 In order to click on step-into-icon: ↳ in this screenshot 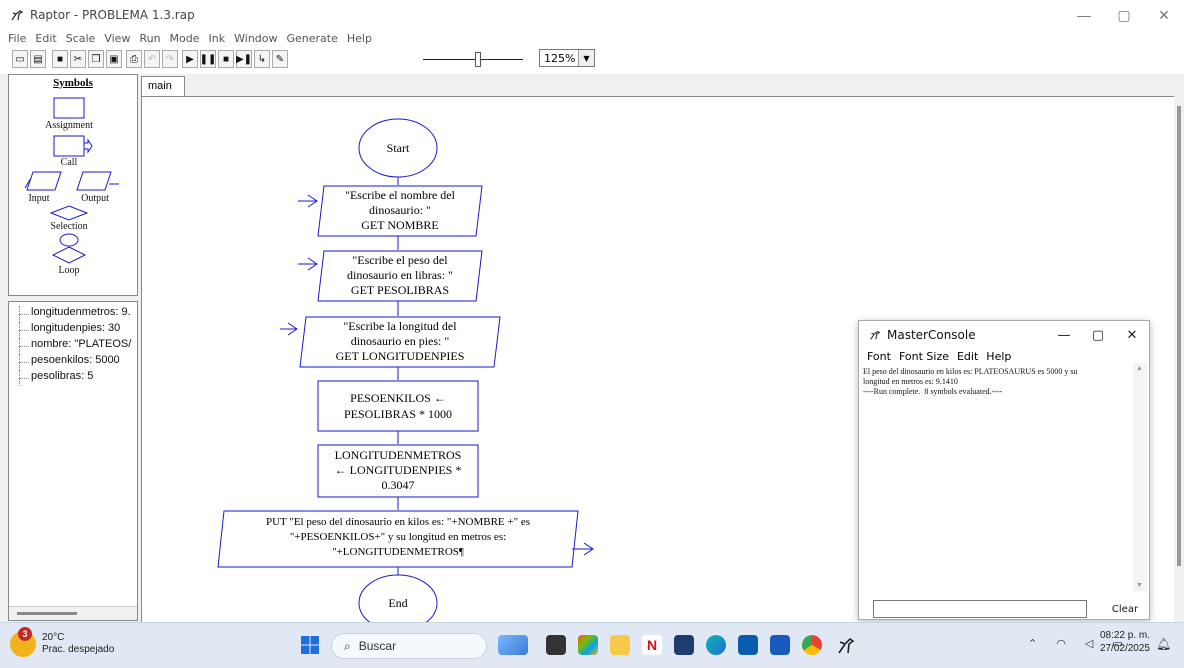, I will do `click(262, 59)`.